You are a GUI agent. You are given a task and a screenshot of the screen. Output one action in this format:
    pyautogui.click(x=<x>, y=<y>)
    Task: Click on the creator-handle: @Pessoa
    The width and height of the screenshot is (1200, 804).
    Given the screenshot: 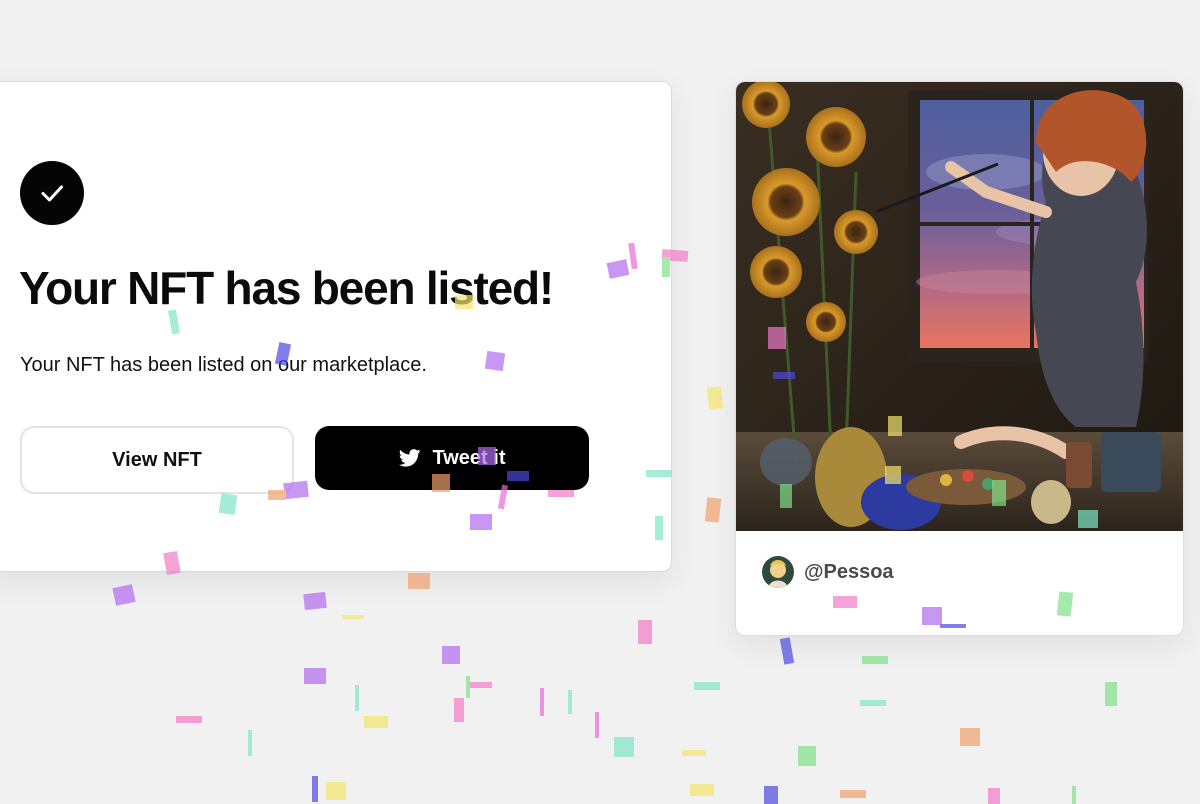 What is the action you would take?
    pyautogui.click(x=849, y=572)
    